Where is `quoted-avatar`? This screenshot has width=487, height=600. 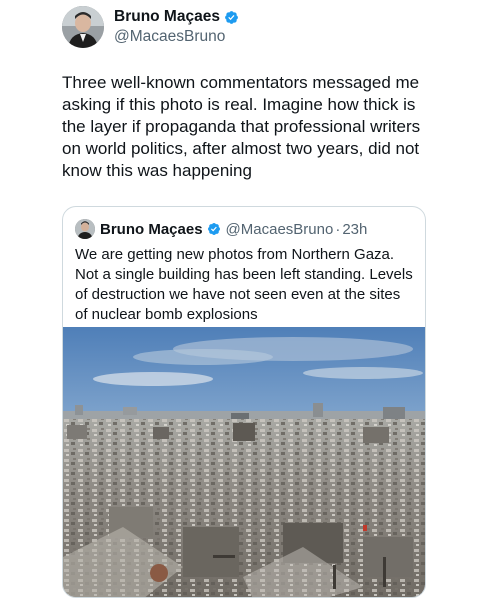
quoted-avatar is located at coordinates (85, 229).